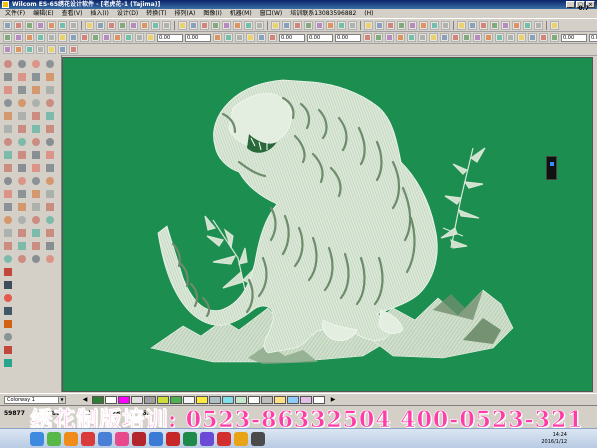 The height and width of the screenshot is (448, 597). Describe the element at coordinates (333, 400) in the screenshot. I see `swatch-scroll-right-icon: ▶` at that location.